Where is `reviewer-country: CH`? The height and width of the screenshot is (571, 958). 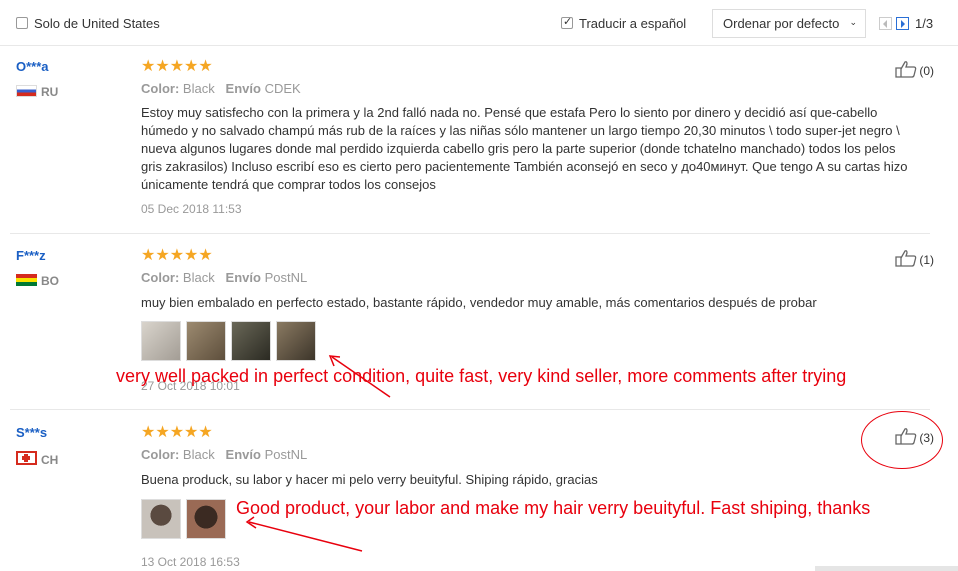 reviewer-country: CH is located at coordinates (37, 459).